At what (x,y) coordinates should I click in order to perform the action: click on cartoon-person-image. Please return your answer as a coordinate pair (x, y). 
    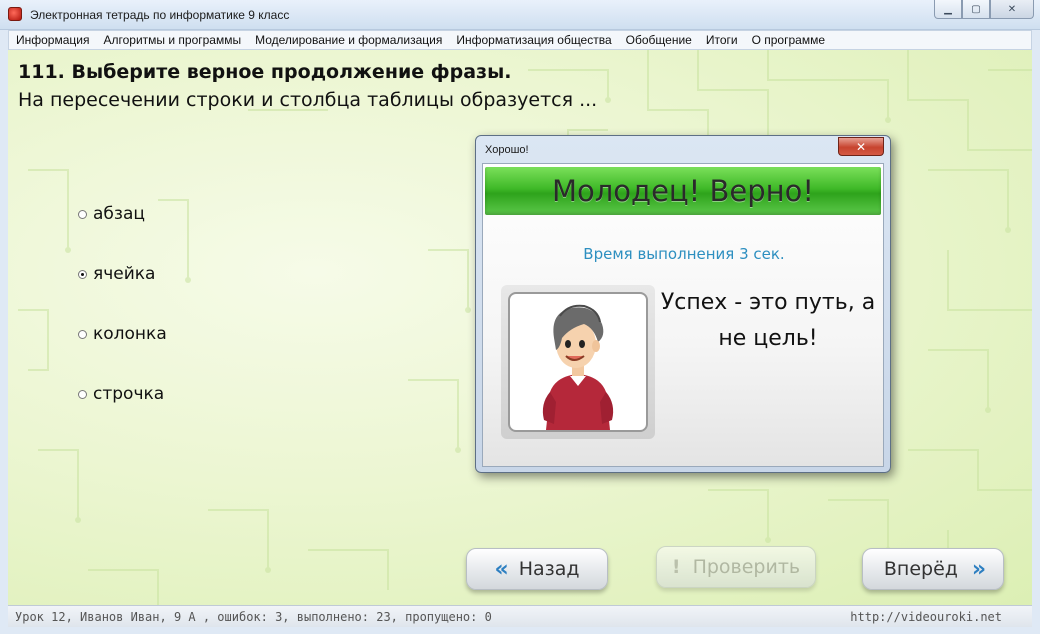
    Looking at the image, I should click on (578, 367).